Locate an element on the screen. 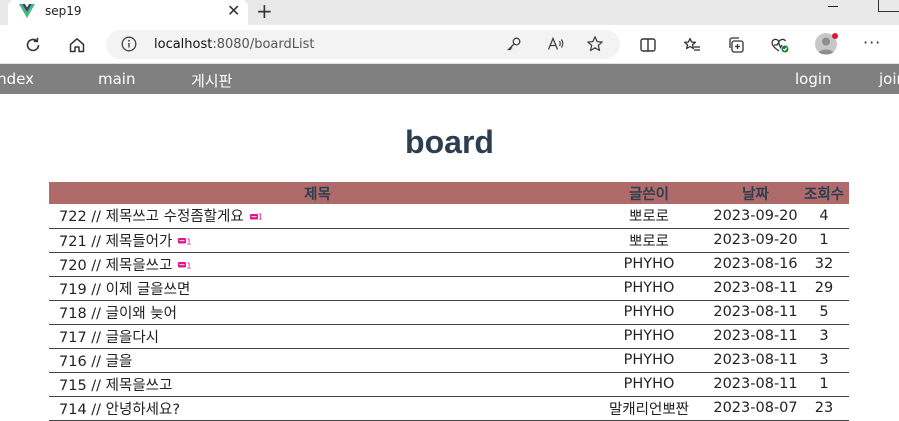 The width and height of the screenshot is (899, 421). table-row: 719 // 이제 글을쓰면 PHYHO 2023-08-11 29 is located at coordinates (449, 288).